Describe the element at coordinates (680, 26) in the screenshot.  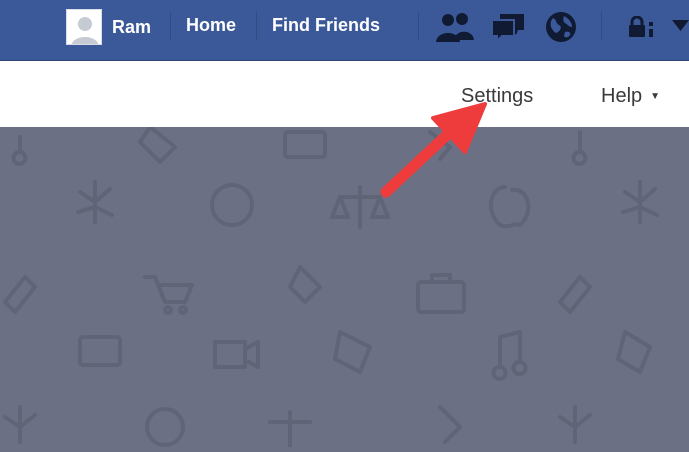
I see `account-menu-caret-icon` at that location.